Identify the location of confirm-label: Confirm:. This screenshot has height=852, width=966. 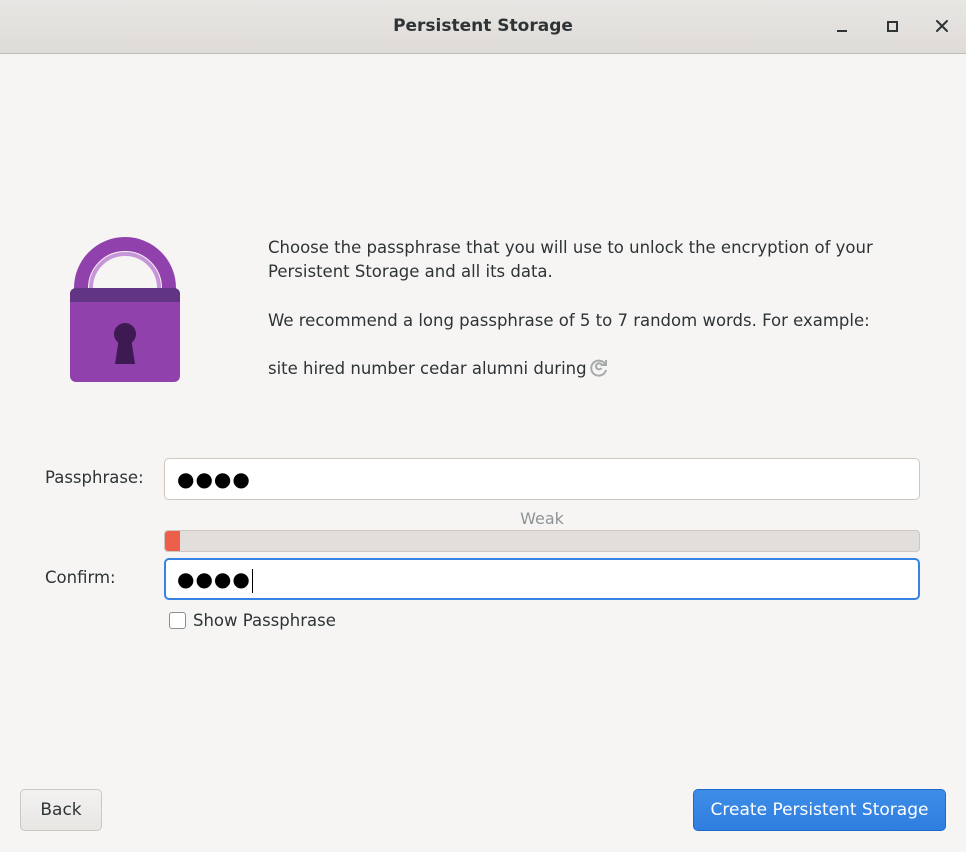
(80, 577).